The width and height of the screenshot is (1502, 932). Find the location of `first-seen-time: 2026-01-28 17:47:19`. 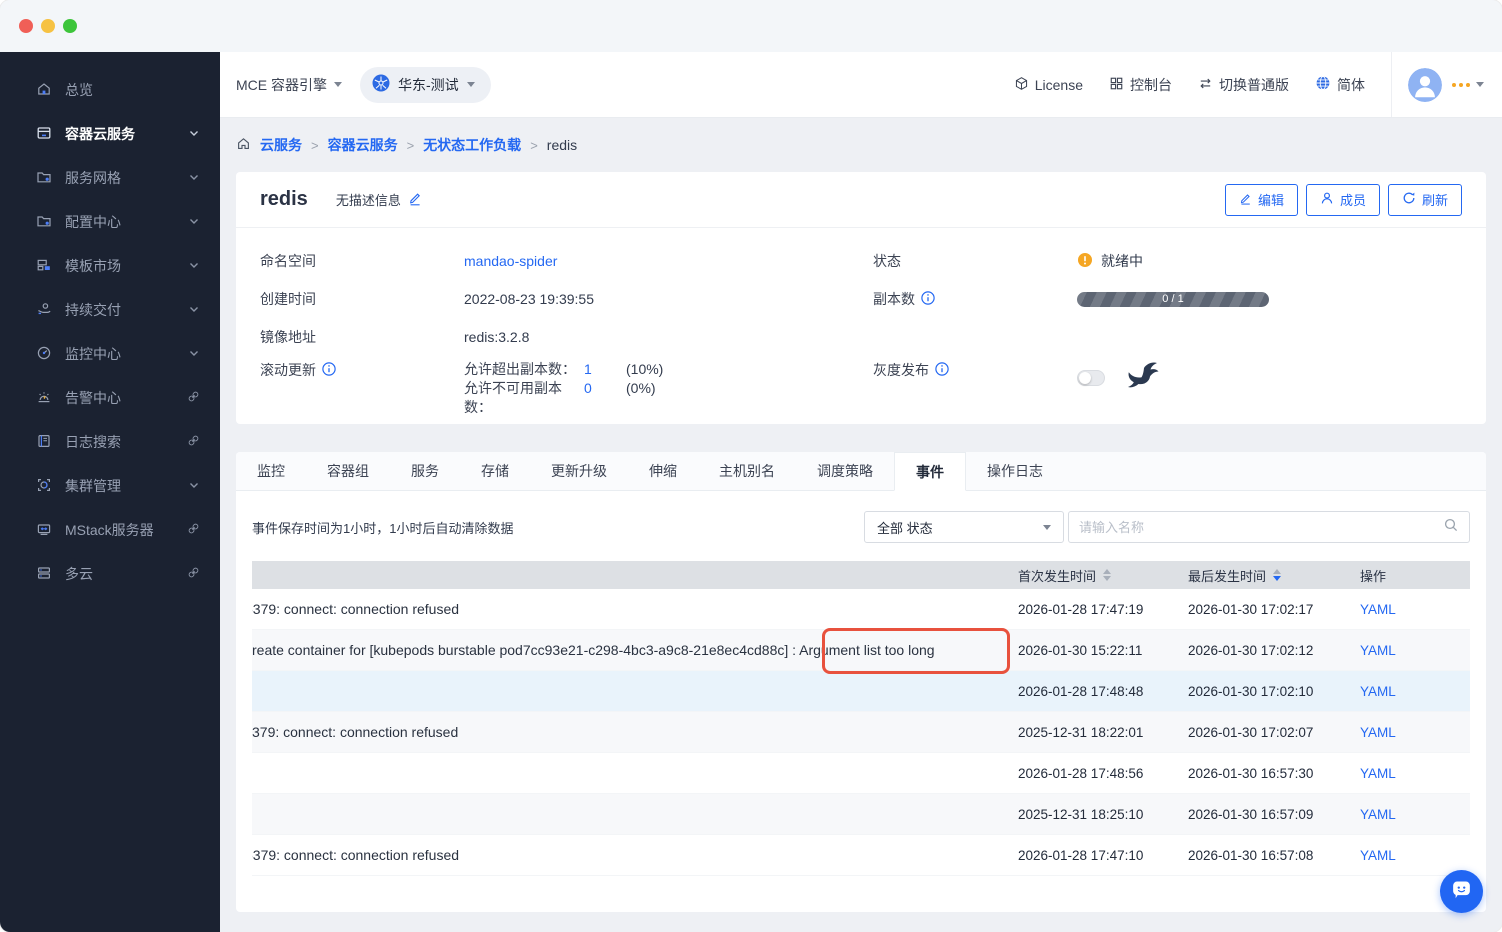

first-seen-time: 2026-01-28 17:47:19 is located at coordinates (1081, 609).